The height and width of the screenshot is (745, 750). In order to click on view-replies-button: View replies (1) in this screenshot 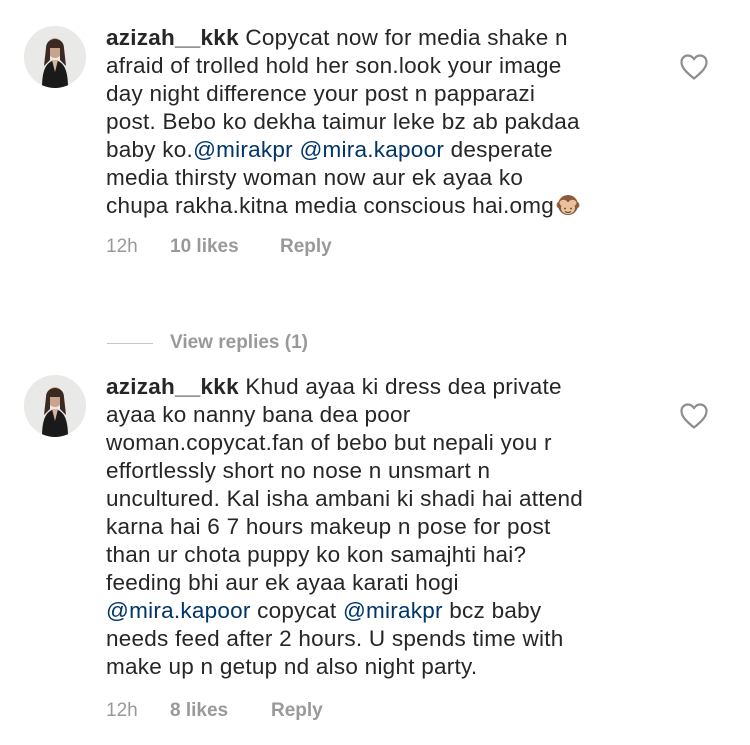, I will do `click(207, 343)`.